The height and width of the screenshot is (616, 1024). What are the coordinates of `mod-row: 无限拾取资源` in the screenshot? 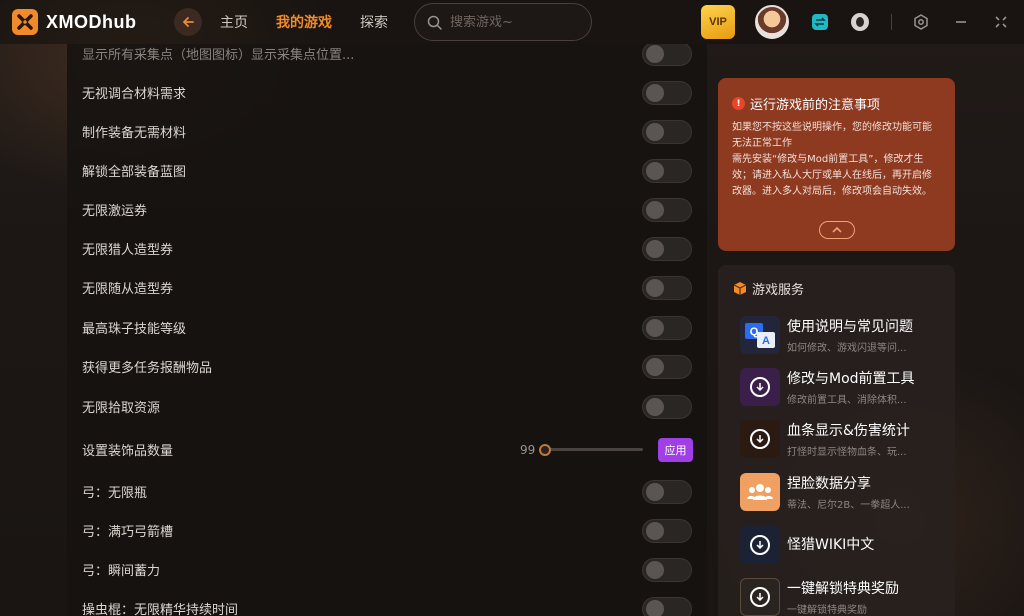 It's located at (387, 406).